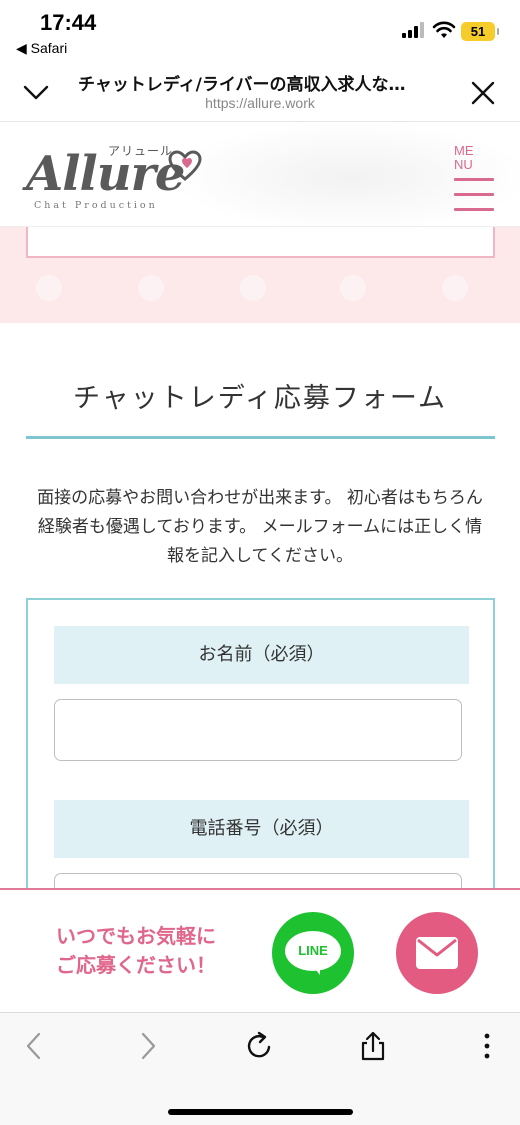 The width and height of the screenshot is (520, 1125). What do you see at coordinates (260, 103) in the screenshot?
I see `page-url: https://allure.work` at bounding box center [260, 103].